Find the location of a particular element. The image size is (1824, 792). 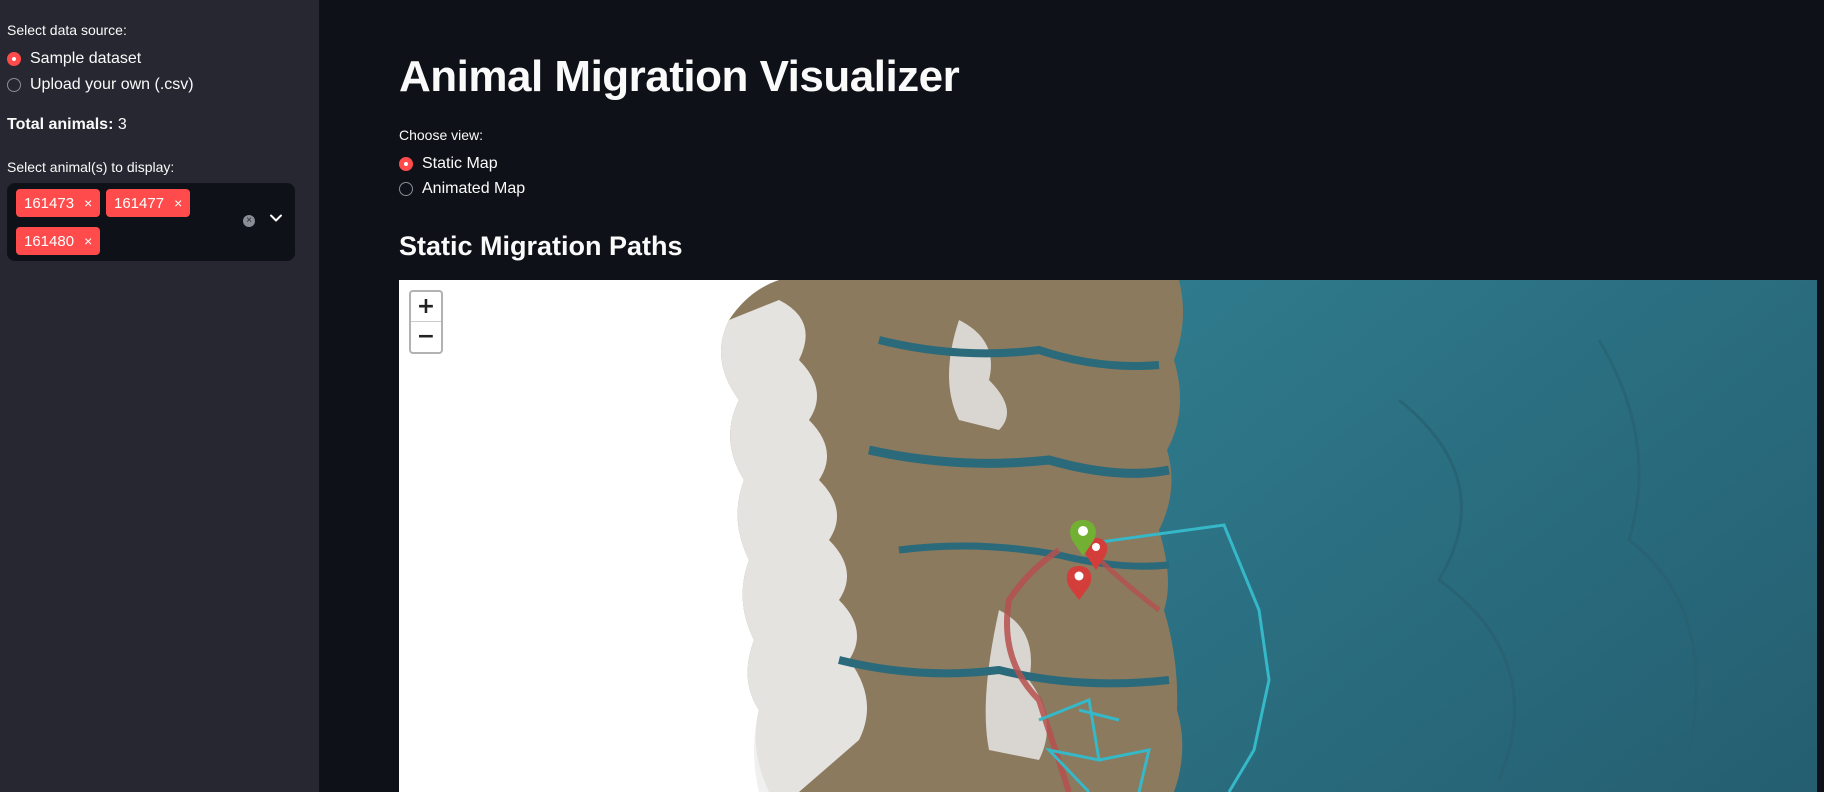

zoom-control: + − is located at coordinates (426, 322).